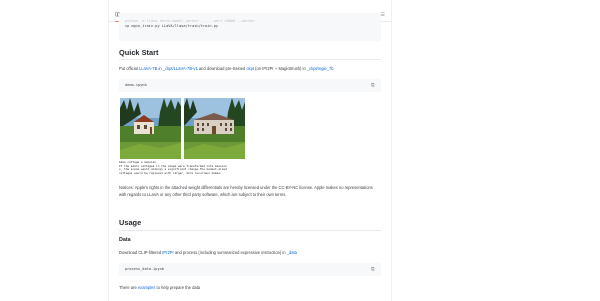 This screenshot has height=301, width=600. I want to click on outline-menu-icon: ☰, so click(383, 15).